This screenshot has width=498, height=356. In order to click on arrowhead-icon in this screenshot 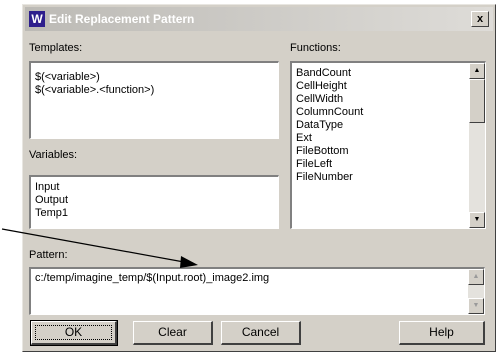, I will do `click(189, 262)`.